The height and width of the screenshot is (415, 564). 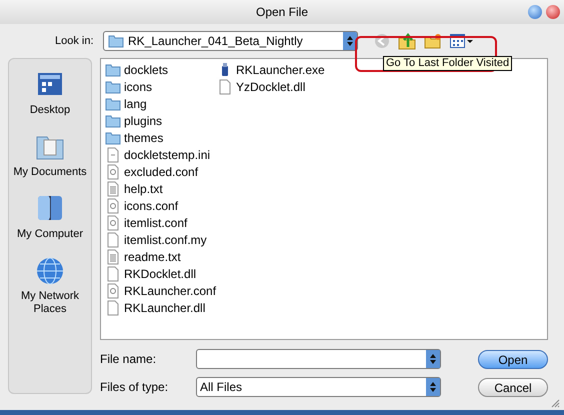 I want to click on view-menu-icon, so click(x=462, y=41).